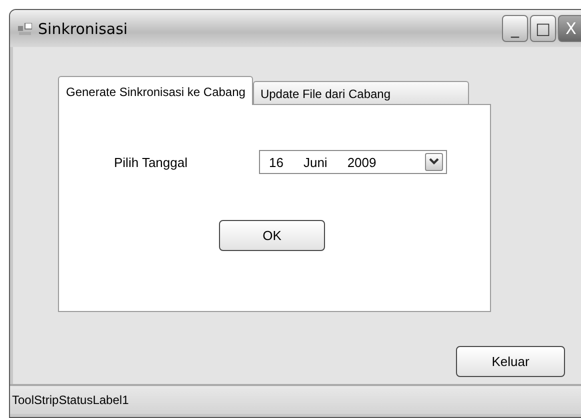  Describe the element at coordinates (353, 162) in the screenshot. I see `date-picker: 16 Juni 2009` at that location.